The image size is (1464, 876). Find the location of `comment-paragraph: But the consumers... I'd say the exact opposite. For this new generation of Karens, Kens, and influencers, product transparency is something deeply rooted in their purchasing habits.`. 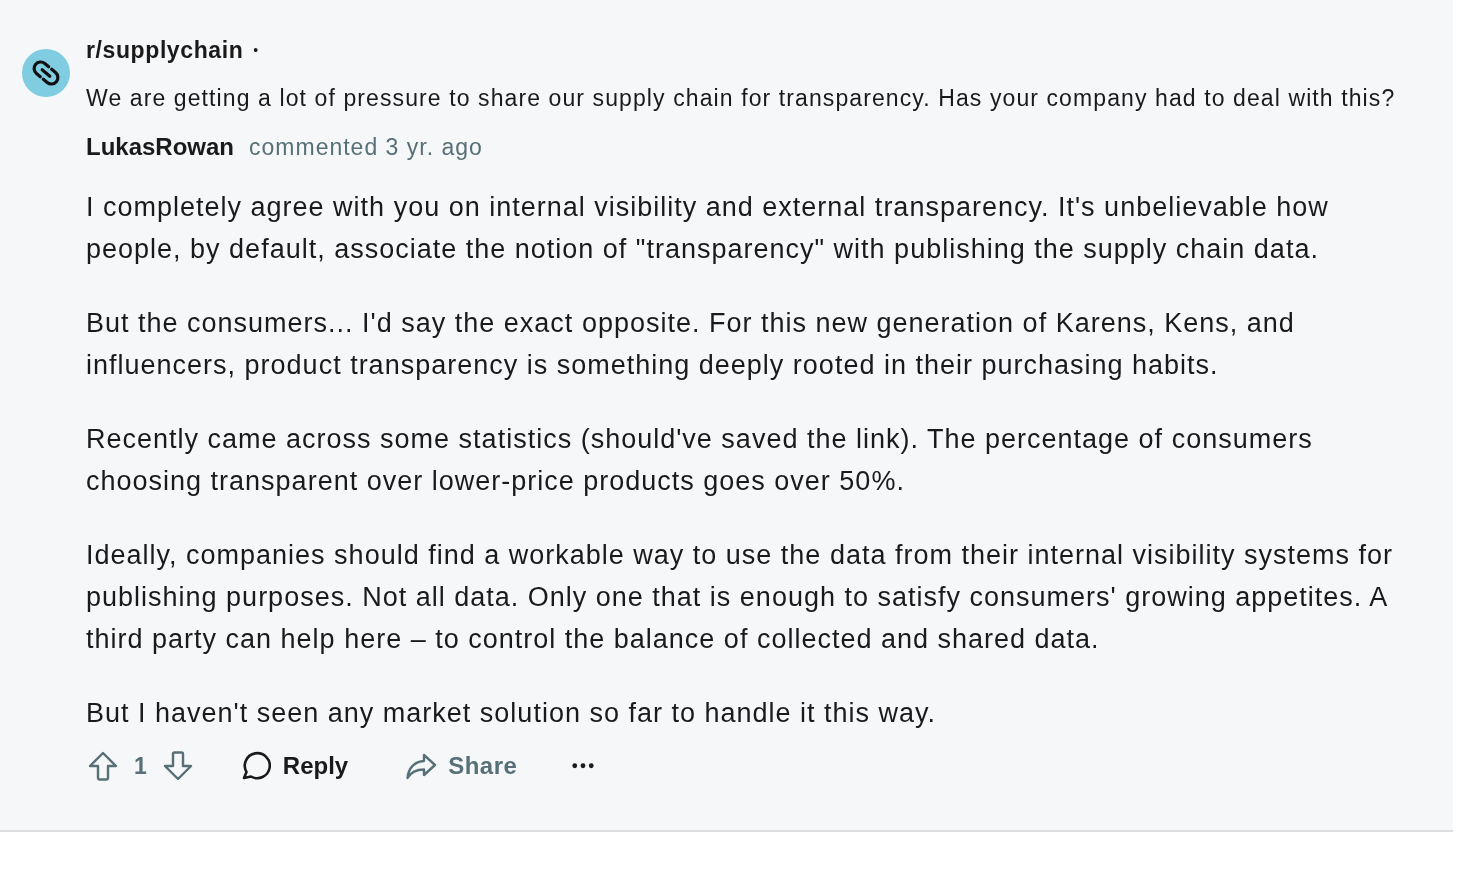

comment-paragraph: But the consumers... I'd say the exact opposite. For this new generation of Karens, Kens, and influencers, product transparency is something deeply rooted in their purchasing habits. is located at coordinates (691, 344).